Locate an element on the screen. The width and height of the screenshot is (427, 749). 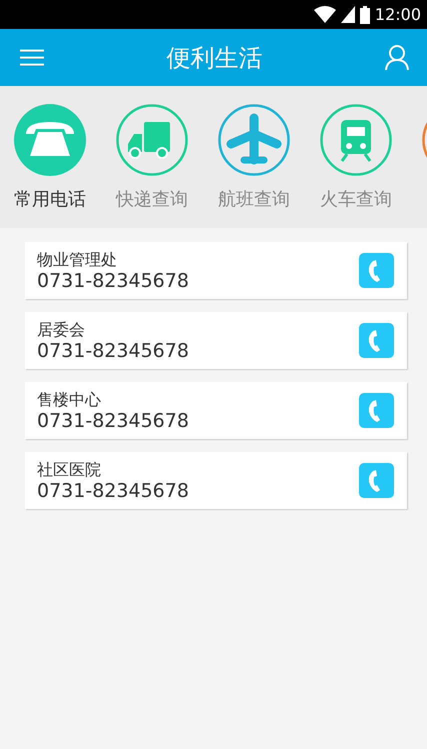
contact-card: 社区医院 0731-82345678 is located at coordinates (216, 480).